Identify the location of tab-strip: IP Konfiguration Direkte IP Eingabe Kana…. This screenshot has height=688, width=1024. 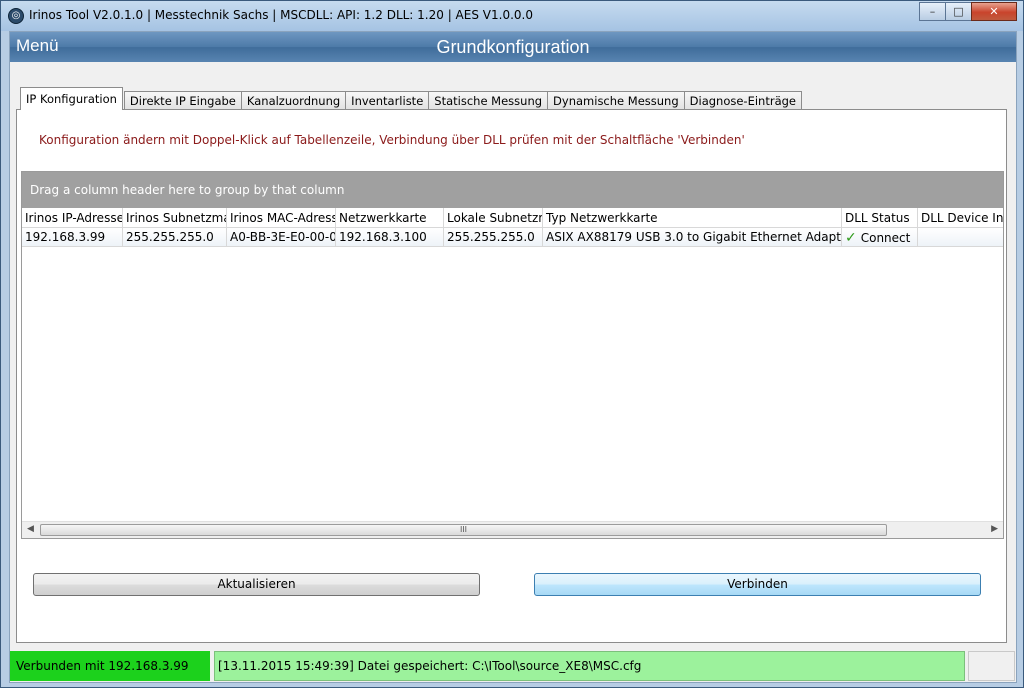
(411, 98).